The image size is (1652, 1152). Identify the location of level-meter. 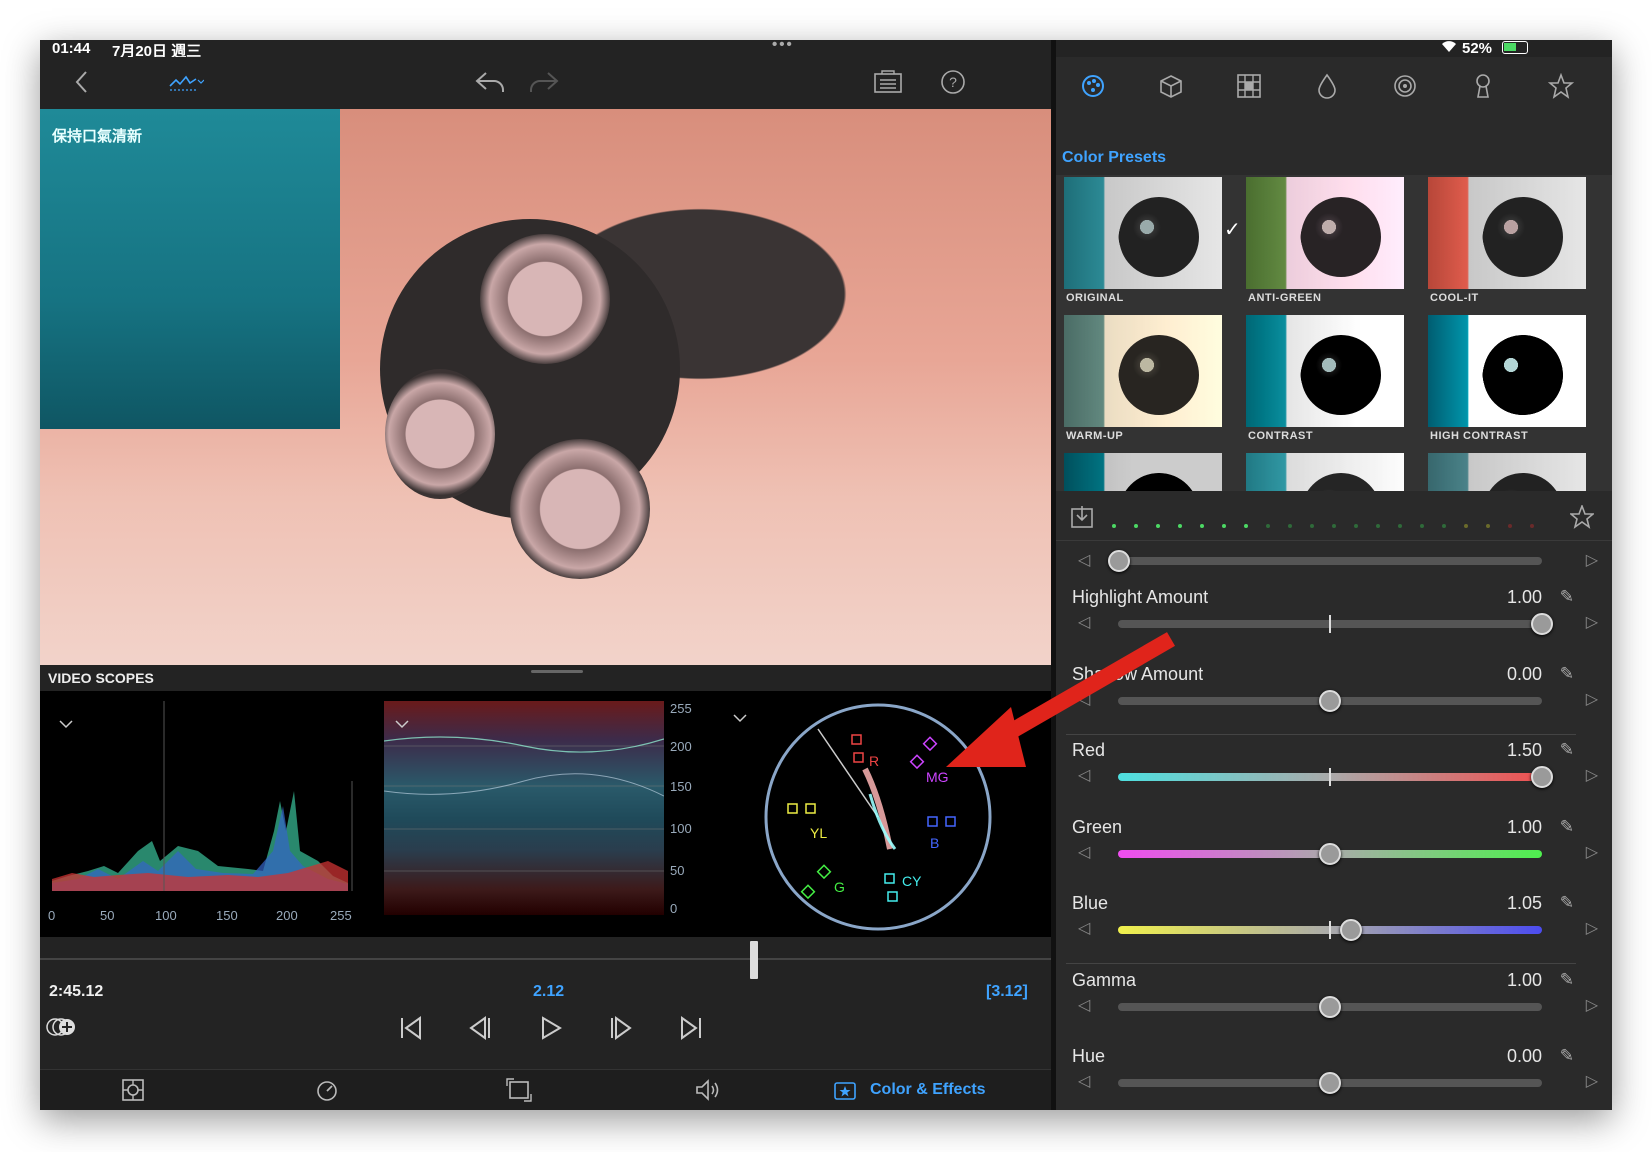
(1327, 521).